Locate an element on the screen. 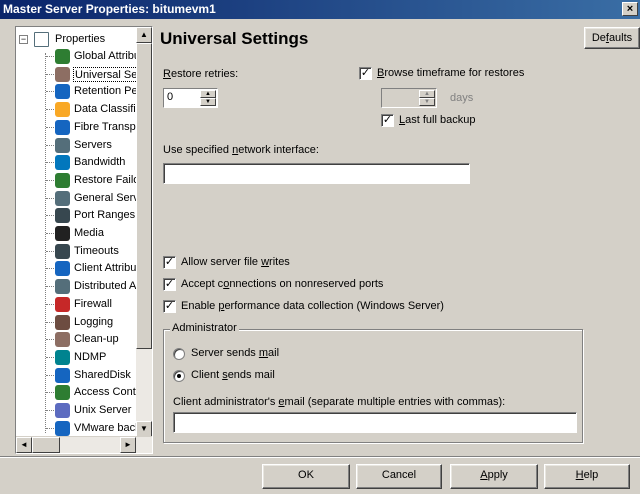  tree-item: Port Ranges is located at coordinates (84, 215).